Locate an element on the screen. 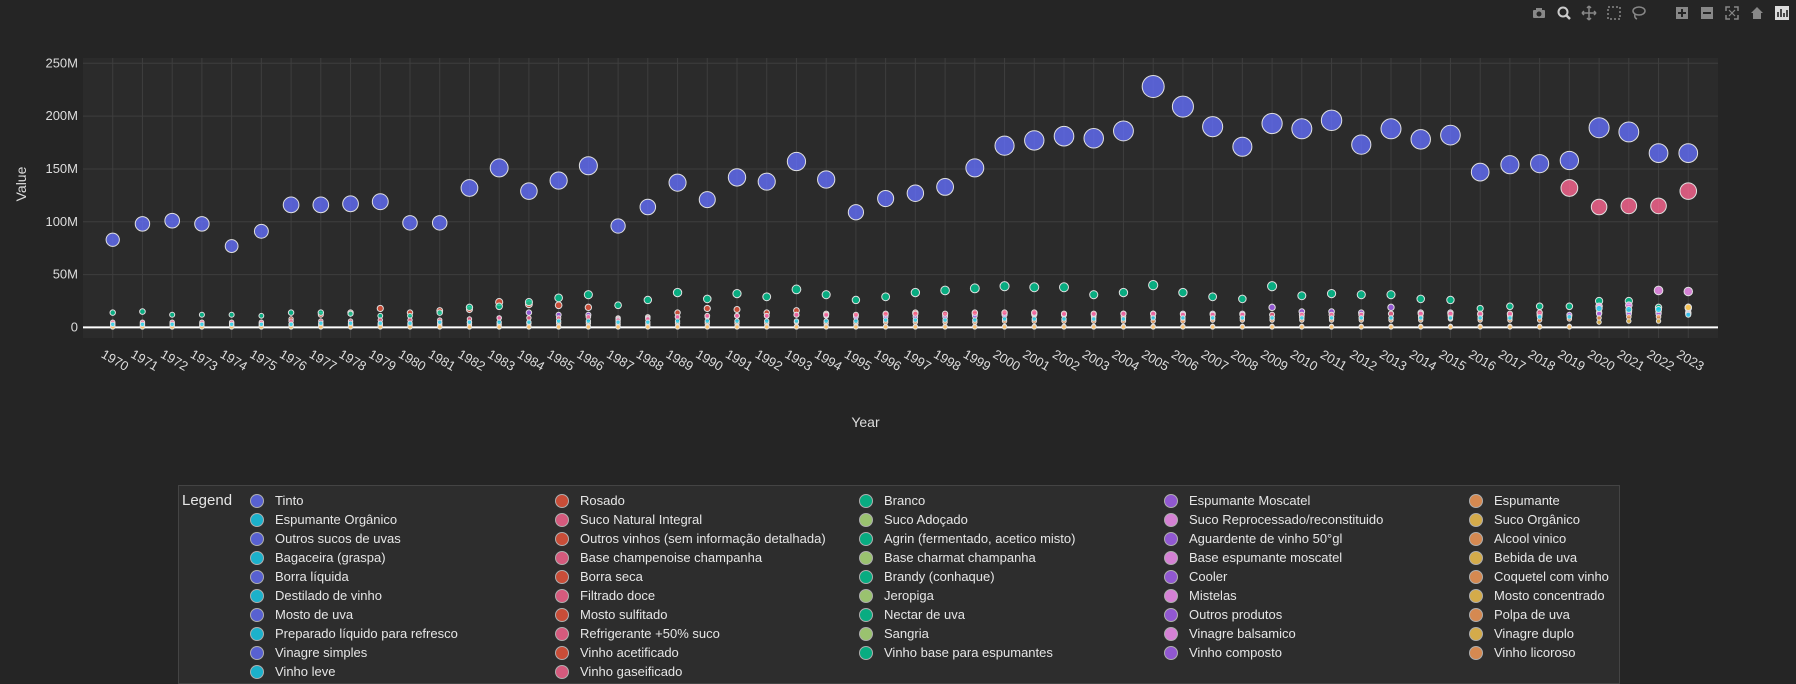 This screenshot has height=684, width=1796. legend-item: Base espumante moscatel is located at coordinates (1253, 557).